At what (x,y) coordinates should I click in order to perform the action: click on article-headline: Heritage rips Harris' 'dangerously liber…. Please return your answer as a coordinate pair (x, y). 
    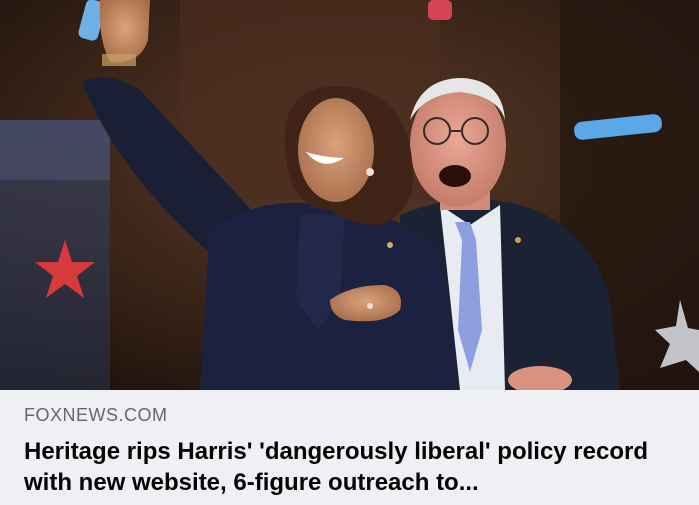
    Looking at the image, I should click on (344, 467).